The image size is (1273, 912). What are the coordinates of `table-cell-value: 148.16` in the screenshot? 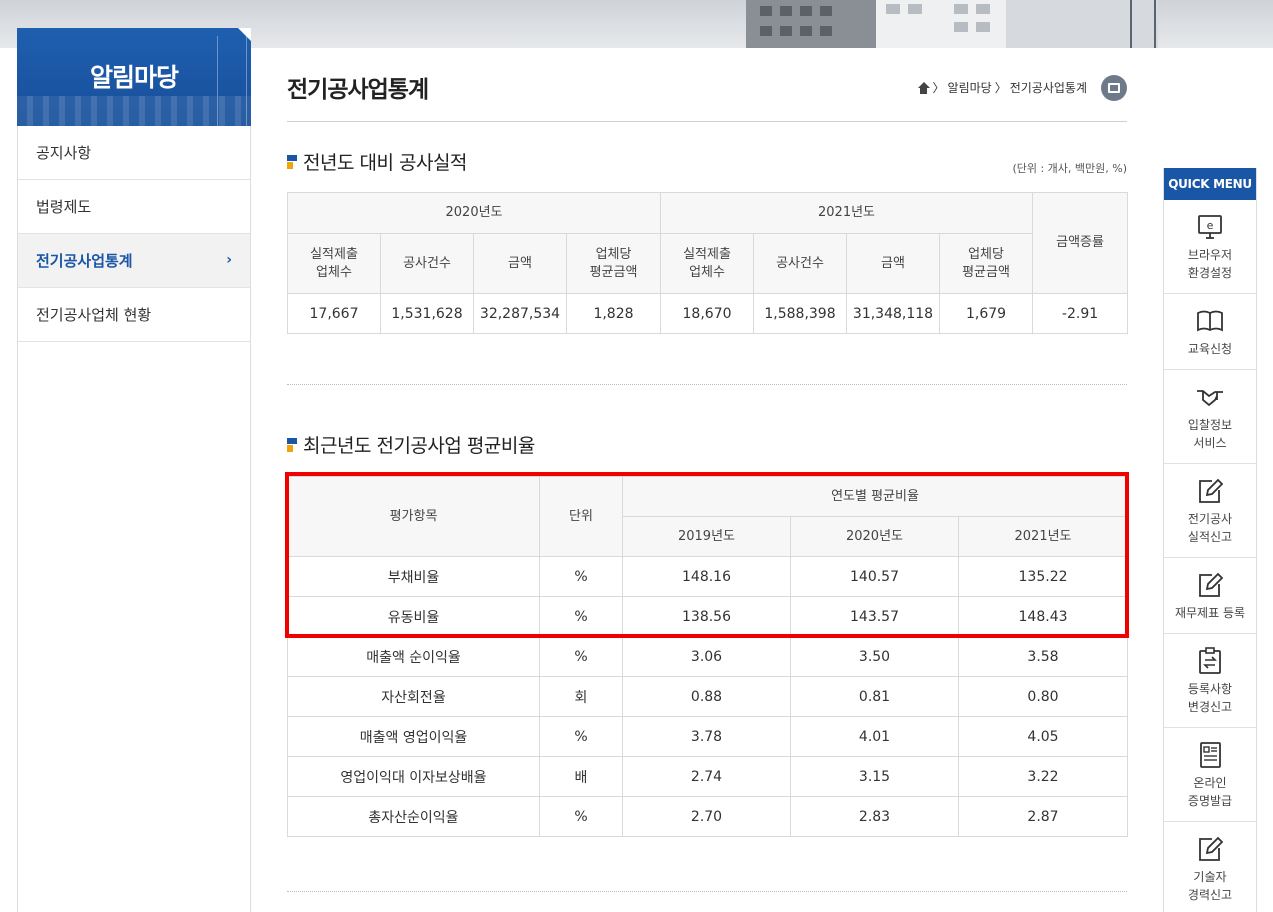 It's located at (706, 576).